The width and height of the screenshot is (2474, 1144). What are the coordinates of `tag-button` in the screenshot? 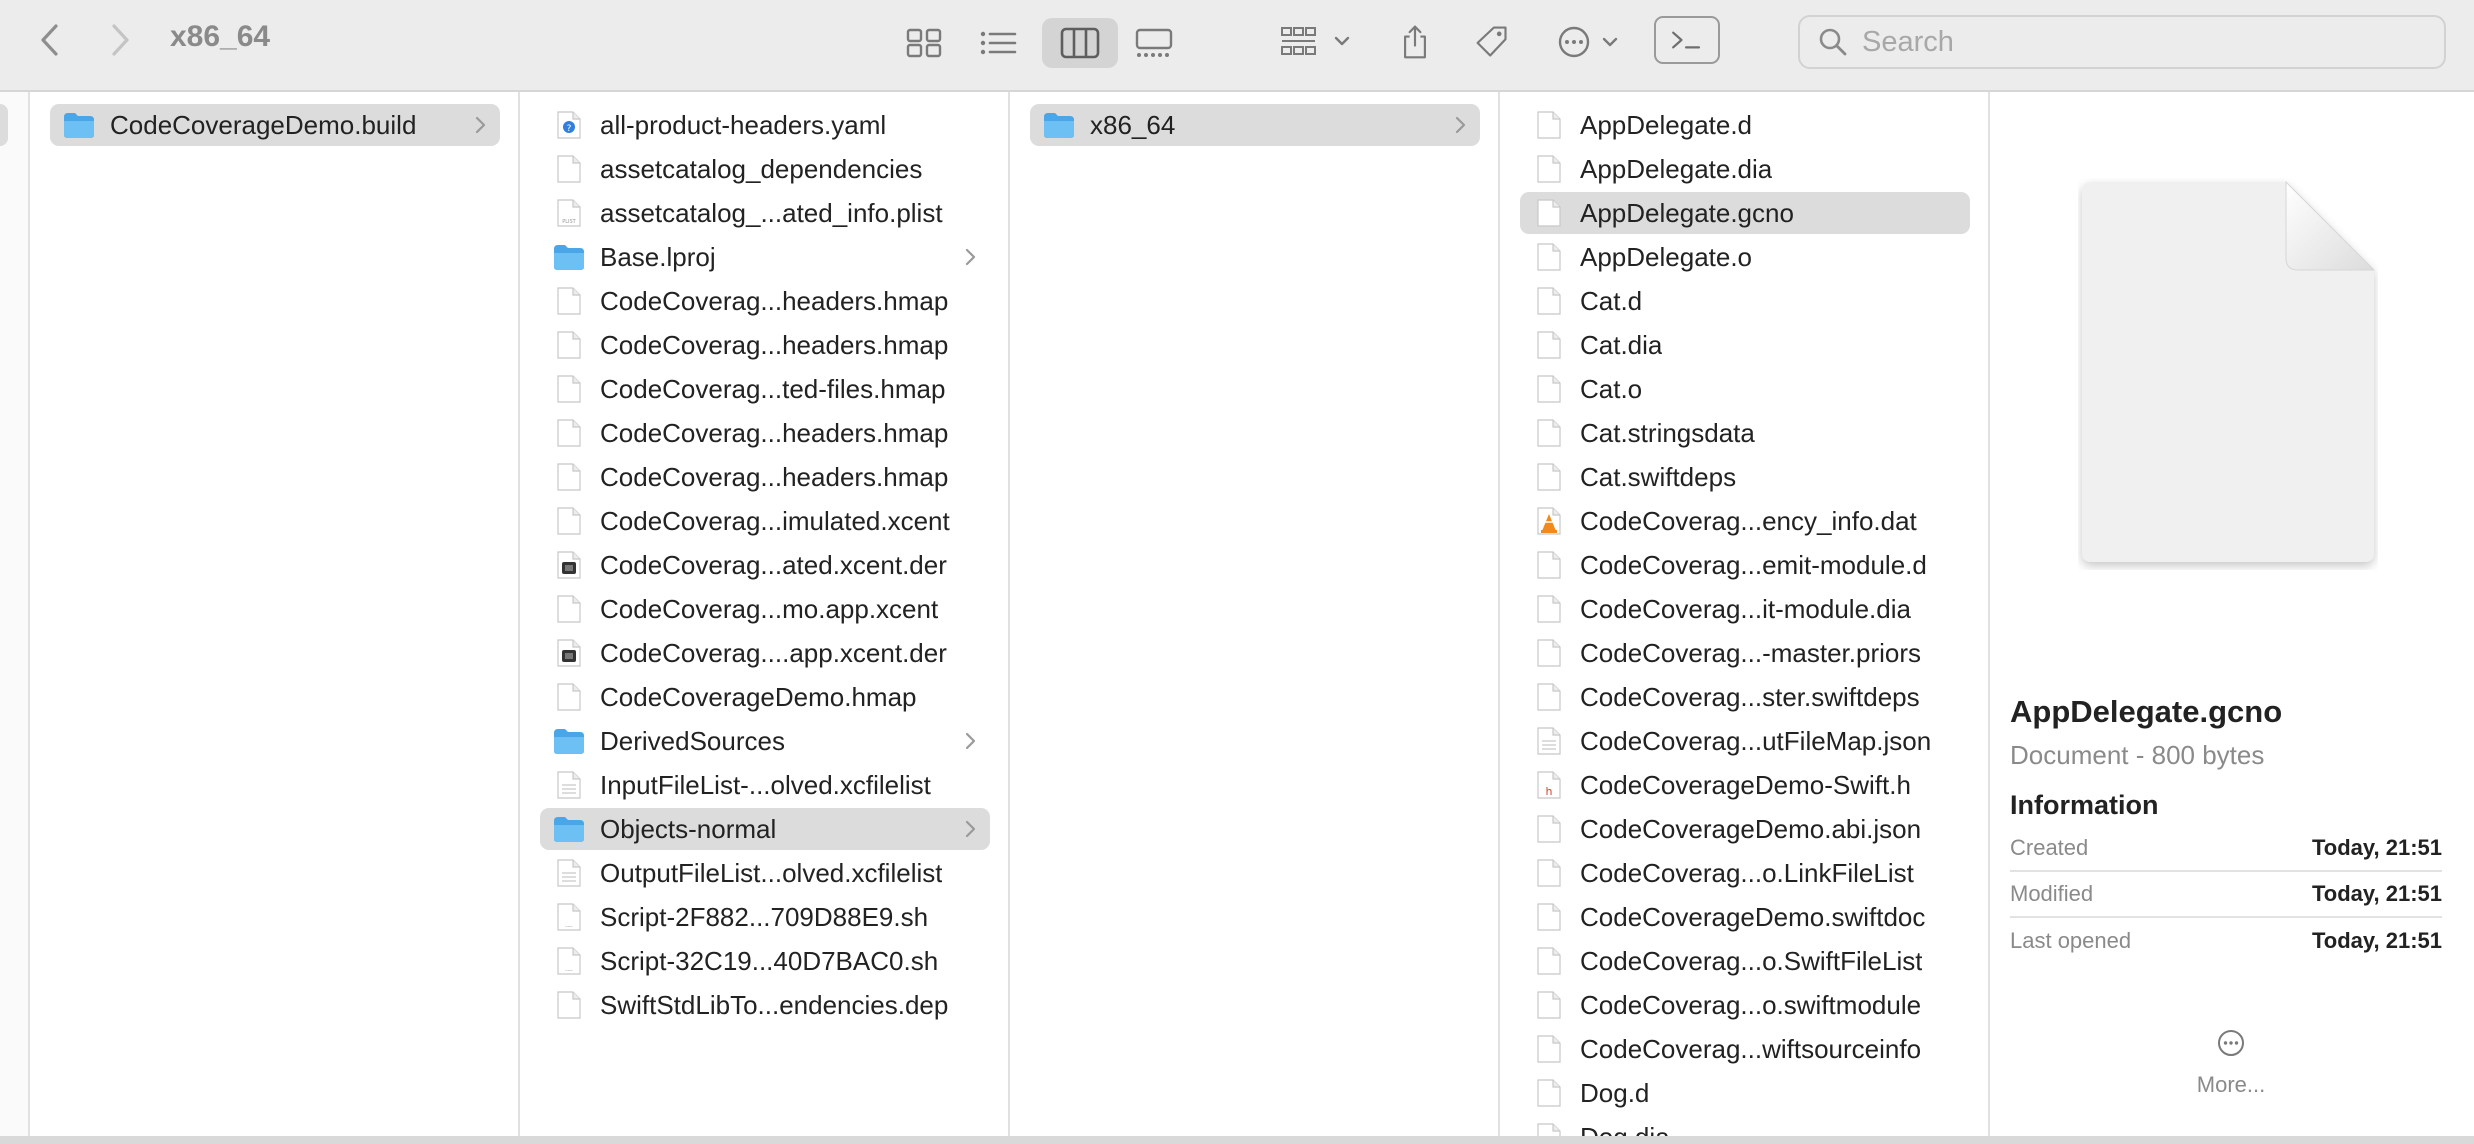 It's located at (1492, 42).